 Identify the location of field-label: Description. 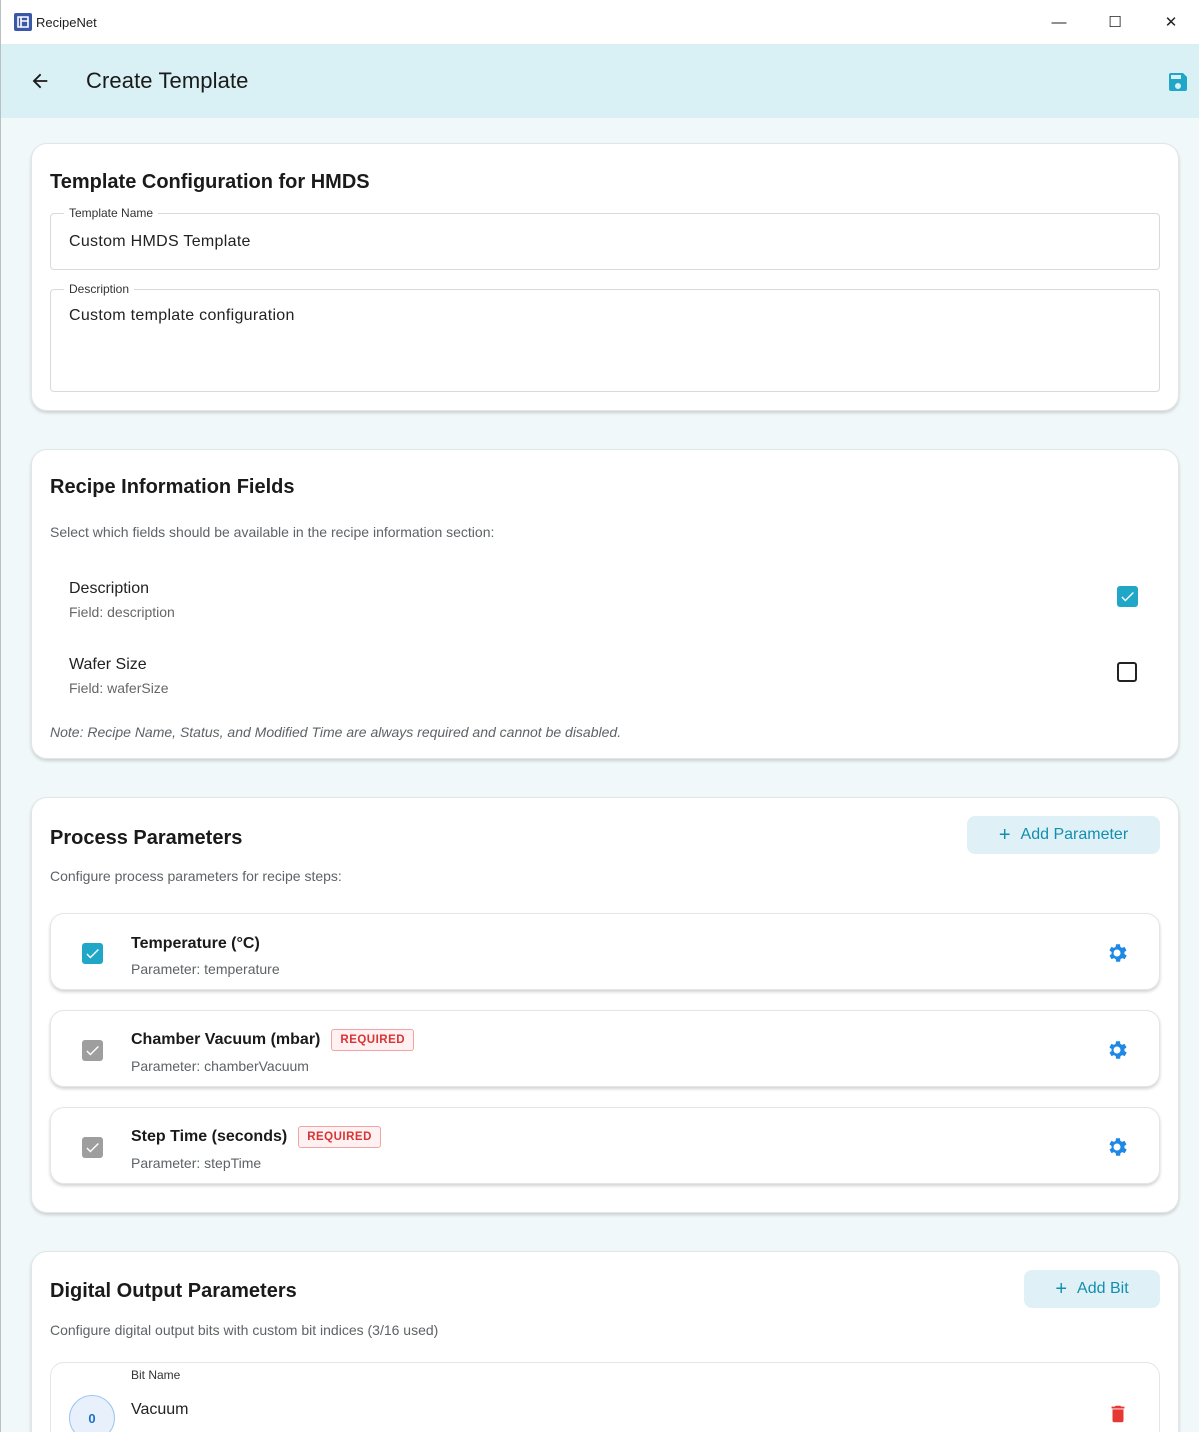
(99, 289).